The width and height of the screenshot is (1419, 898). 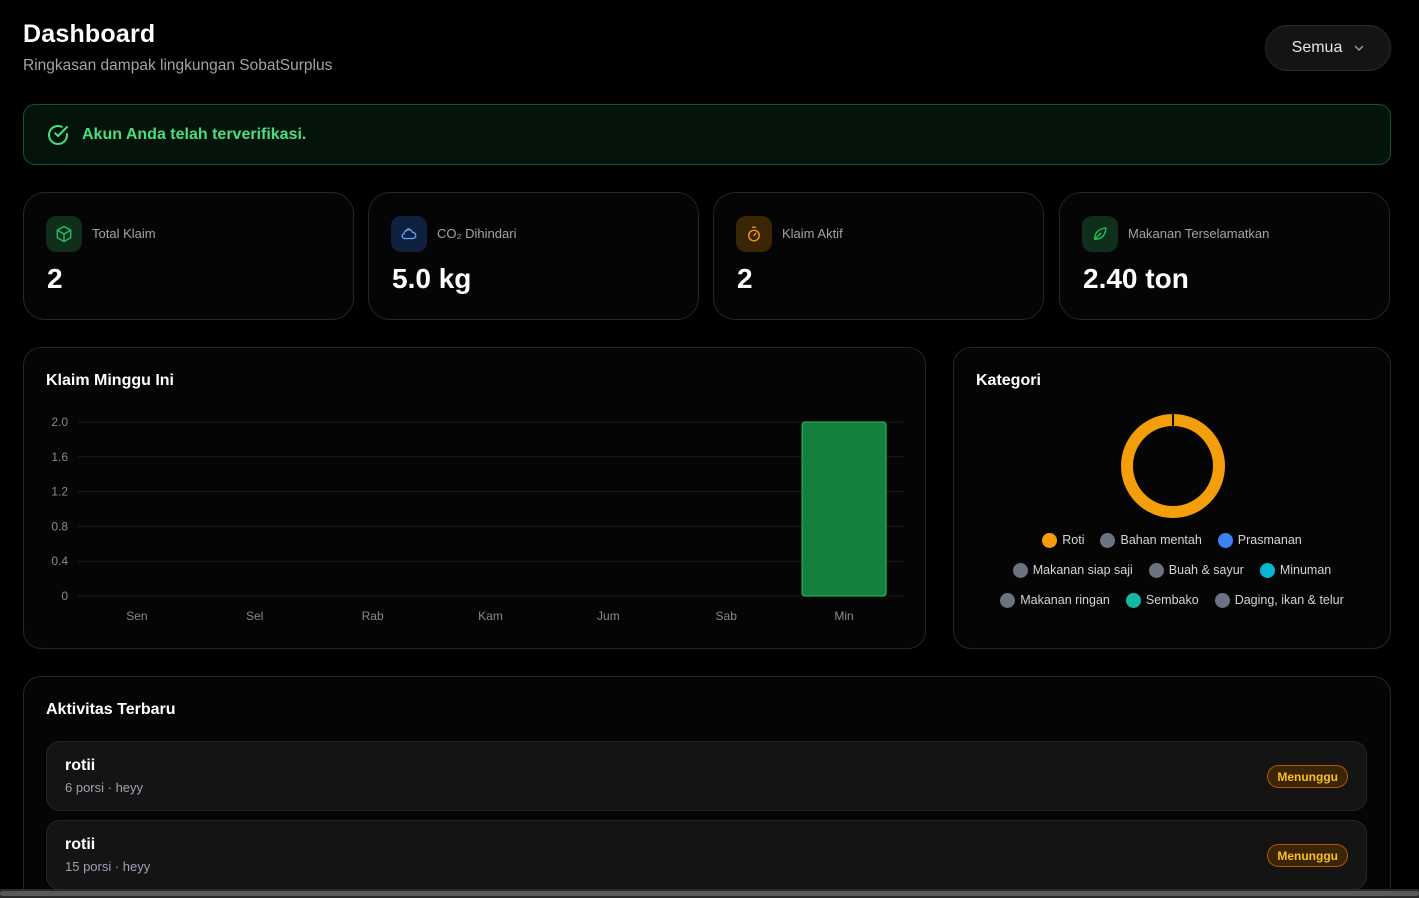 What do you see at coordinates (754, 234) in the screenshot?
I see `timer-icon` at bounding box center [754, 234].